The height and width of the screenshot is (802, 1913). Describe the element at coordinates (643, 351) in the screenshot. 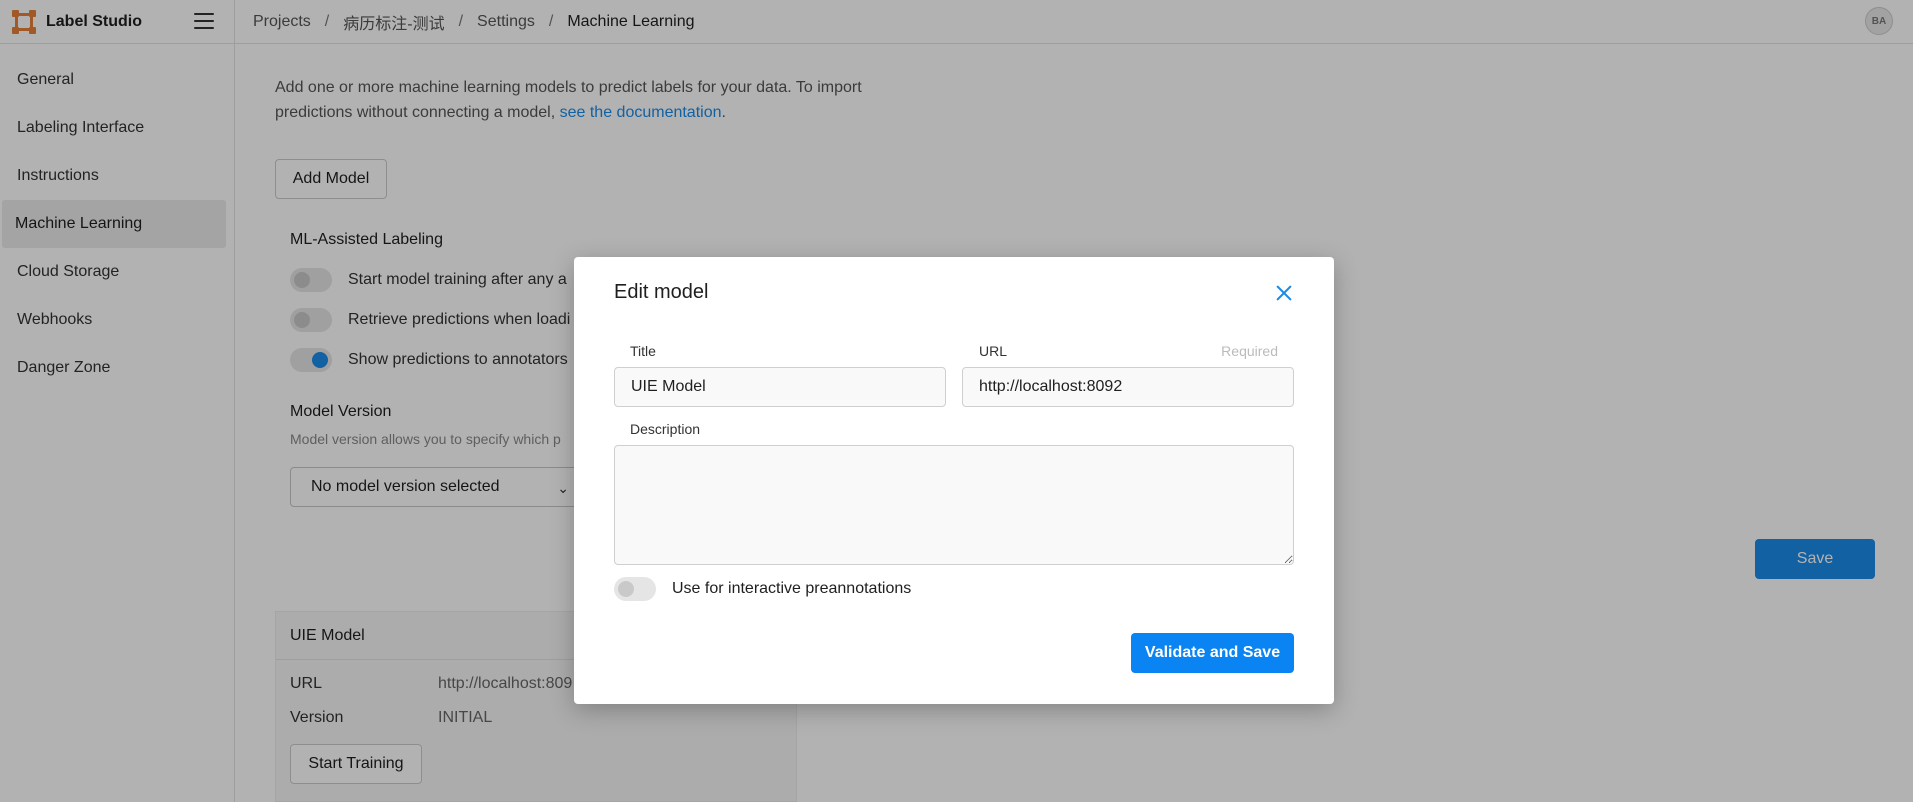

I see `title-field-label: Title` at that location.